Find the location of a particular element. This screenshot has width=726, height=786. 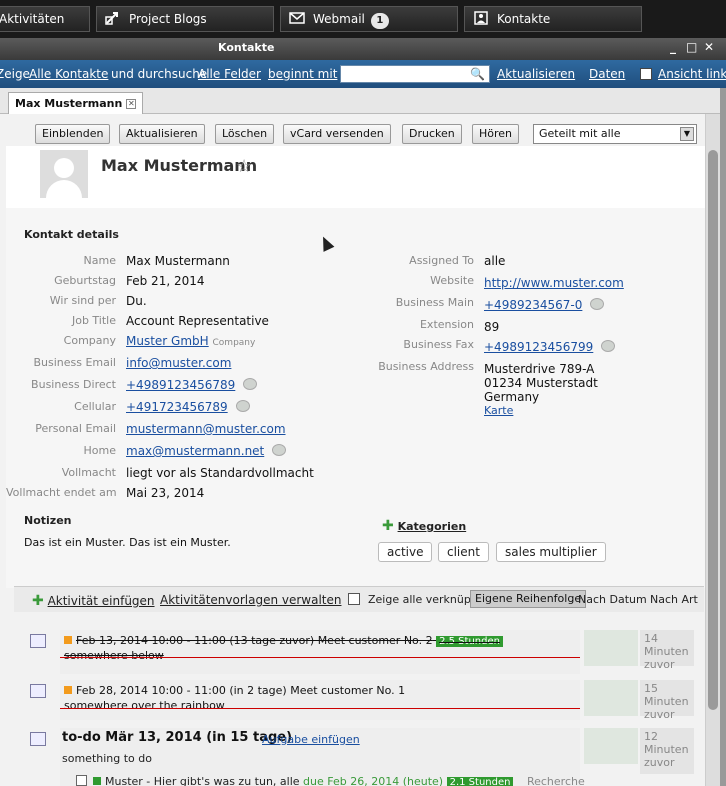

todo-title: to-do Mär 13, 2014 (in 15 tage) is located at coordinates (177, 737).